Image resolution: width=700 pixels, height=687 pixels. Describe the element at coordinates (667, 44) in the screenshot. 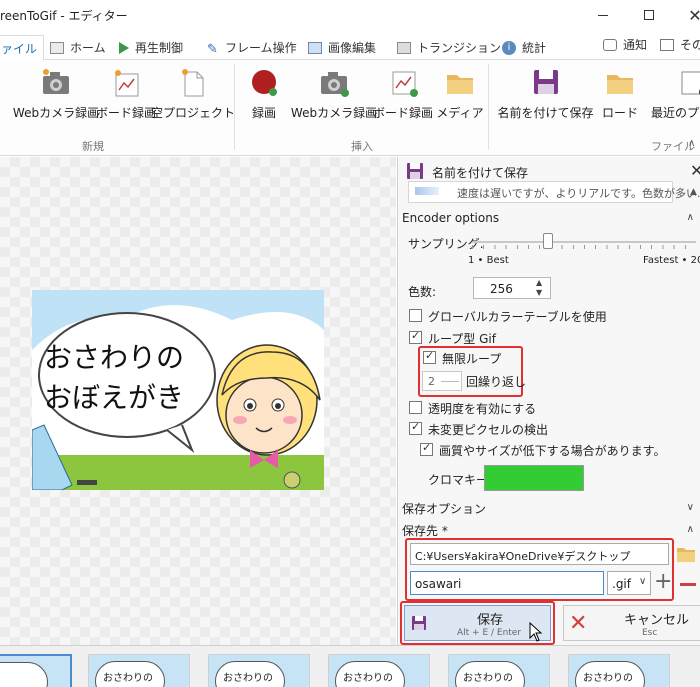

I see `window-icon` at that location.